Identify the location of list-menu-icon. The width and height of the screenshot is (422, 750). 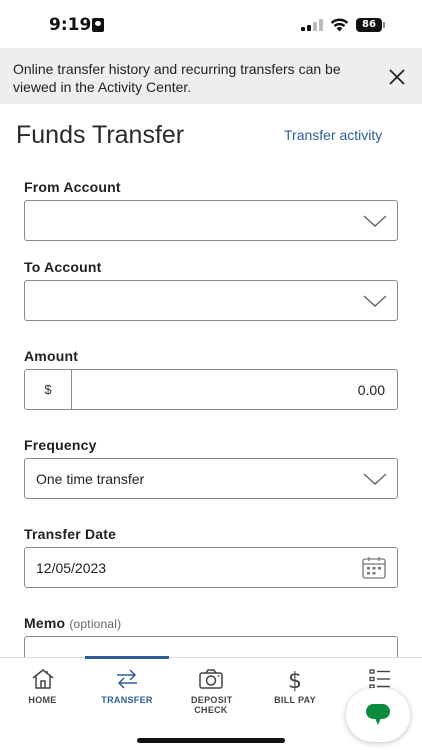
(379, 679).